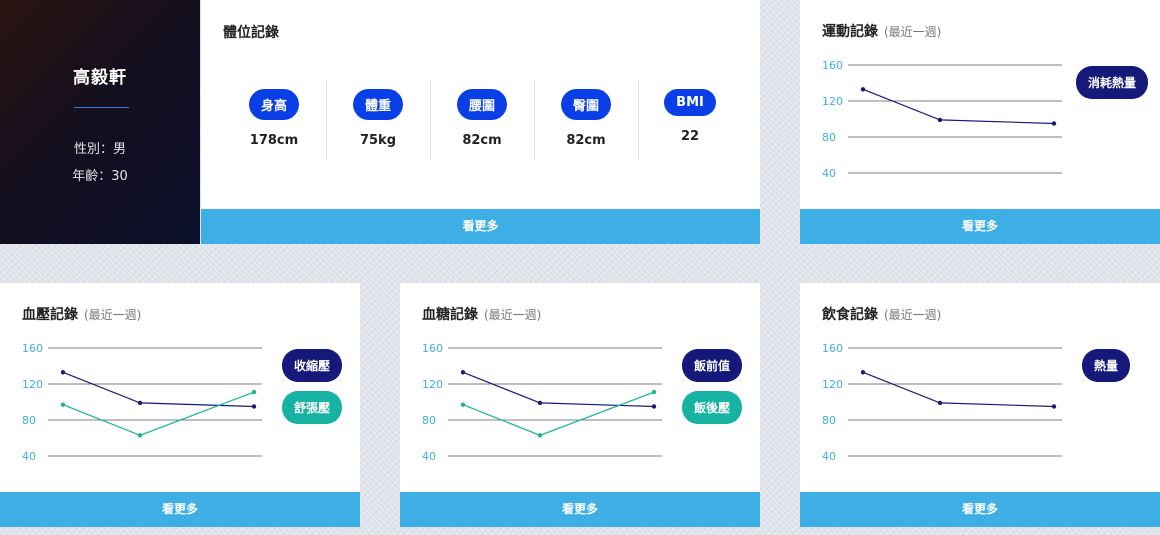 The width and height of the screenshot is (1160, 535). What do you see at coordinates (180, 509) in the screenshot?
I see `blood-pressure-more-button: 看更多` at bounding box center [180, 509].